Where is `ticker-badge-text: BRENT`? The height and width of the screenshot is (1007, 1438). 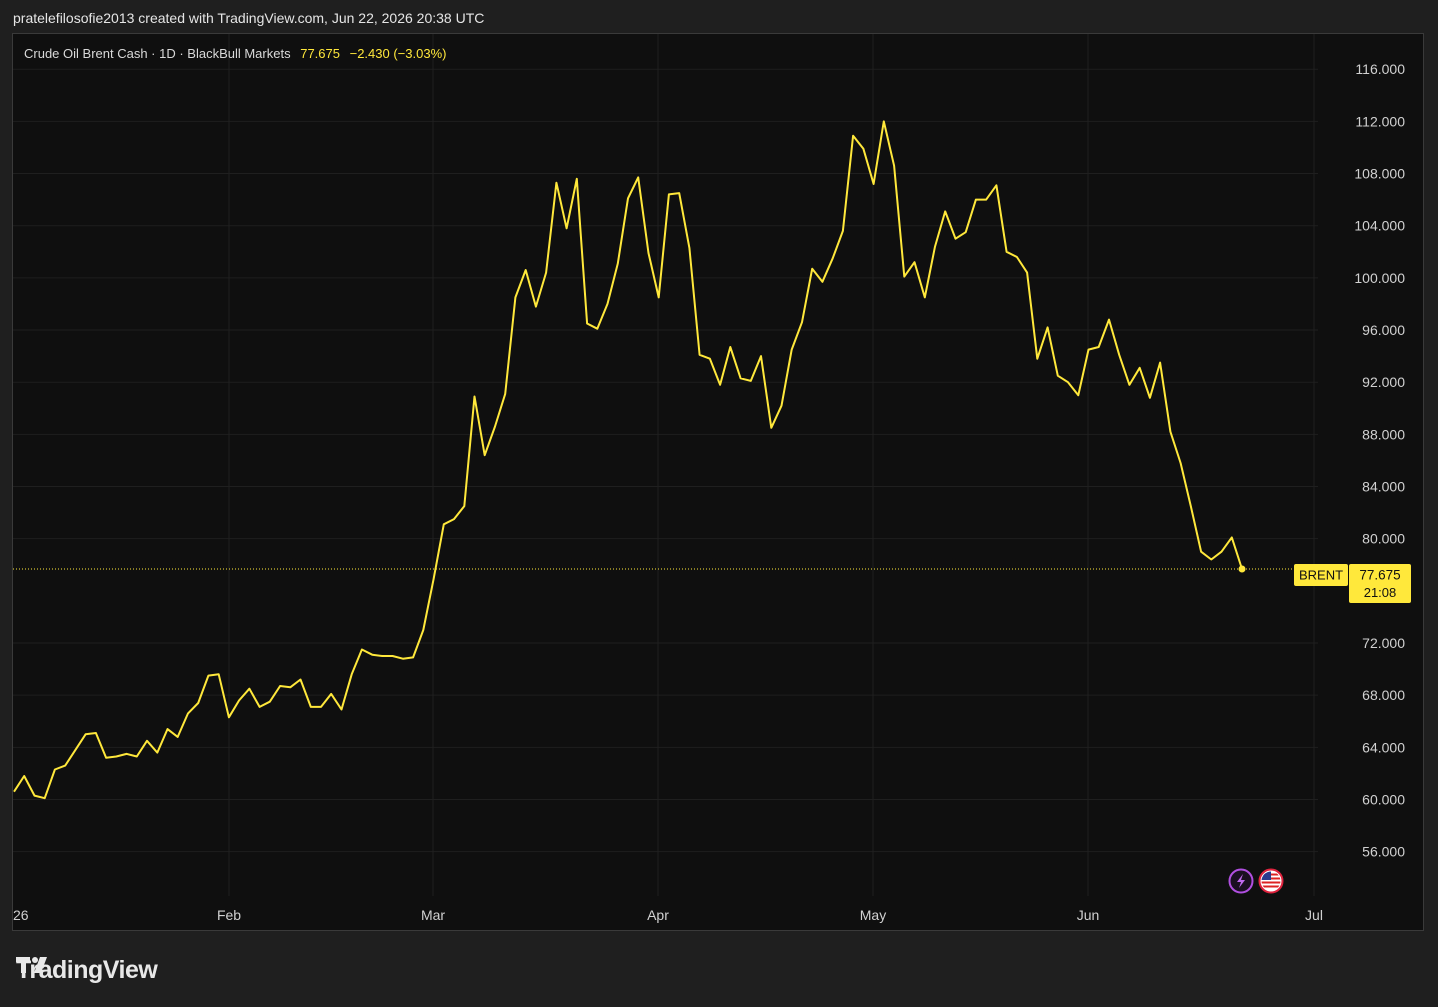 ticker-badge-text: BRENT is located at coordinates (1321, 575).